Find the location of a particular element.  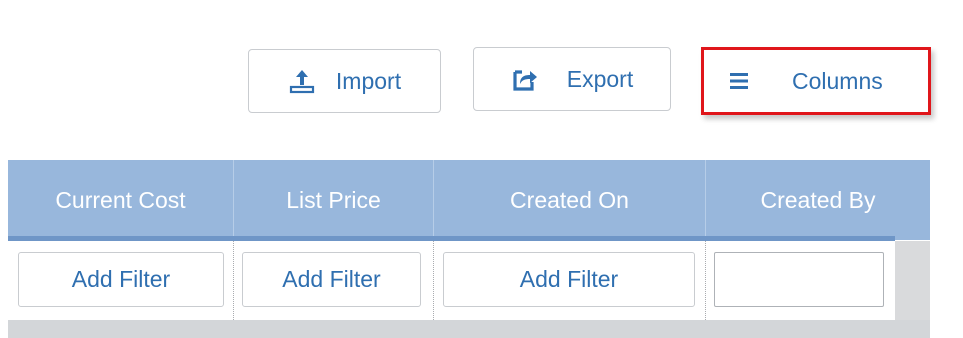

filter-cell-created-on: Add Filter is located at coordinates (570, 280).